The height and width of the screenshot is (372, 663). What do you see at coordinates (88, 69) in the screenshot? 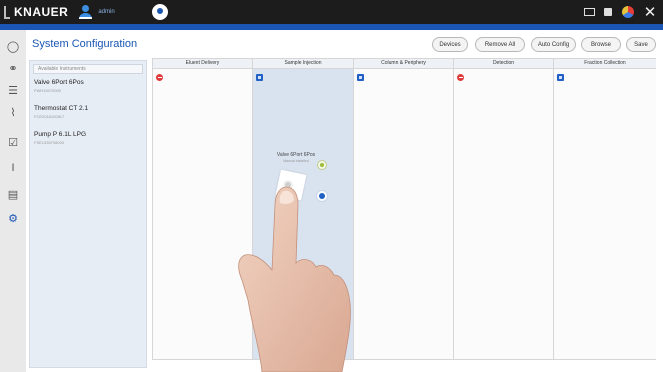
I see `available-instruments-header: Available Instruments` at bounding box center [88, 69].